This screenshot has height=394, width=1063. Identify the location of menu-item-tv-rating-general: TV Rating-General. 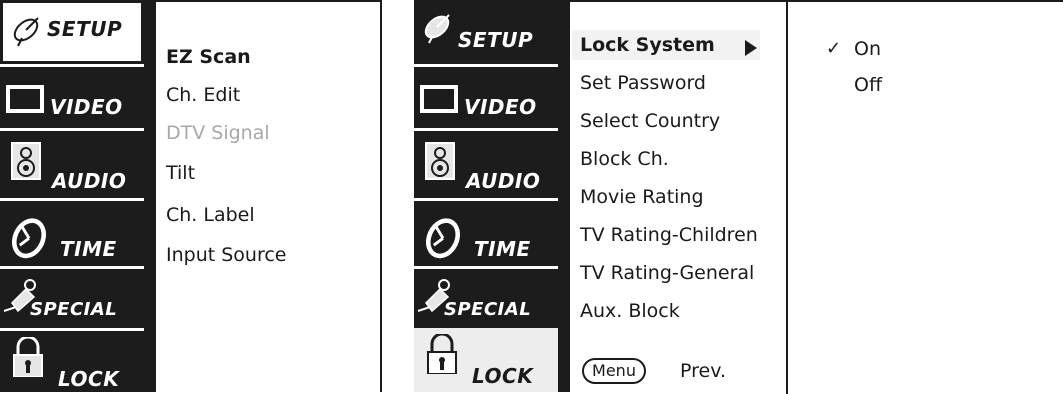
(667, 273).